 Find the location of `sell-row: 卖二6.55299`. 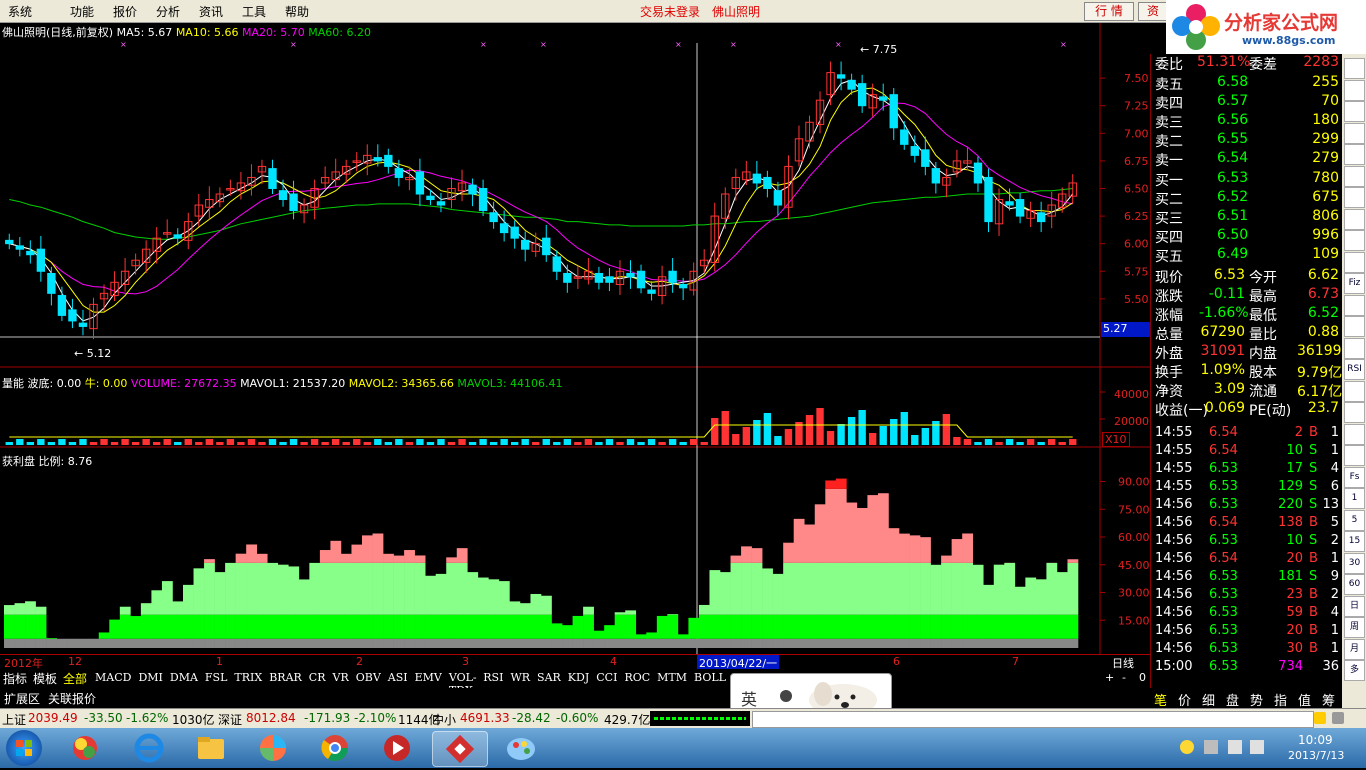

sell-row: 卖二6.55299 is located at coordinates (1247, 140).